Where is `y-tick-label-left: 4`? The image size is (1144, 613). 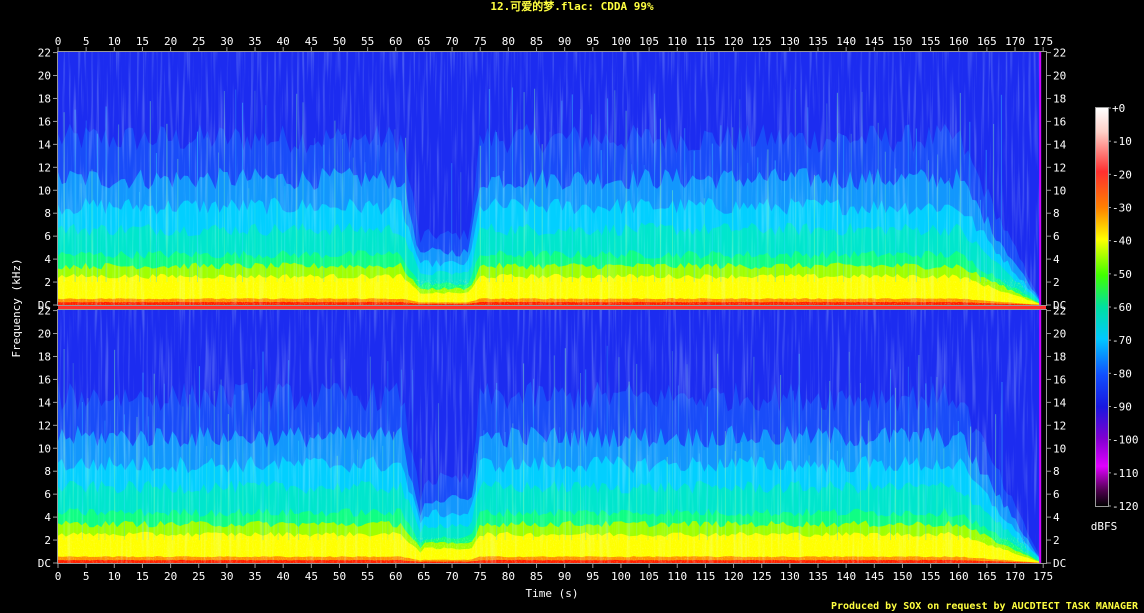
y-tick-label-left: 4 is located at coordinates (47, 259).